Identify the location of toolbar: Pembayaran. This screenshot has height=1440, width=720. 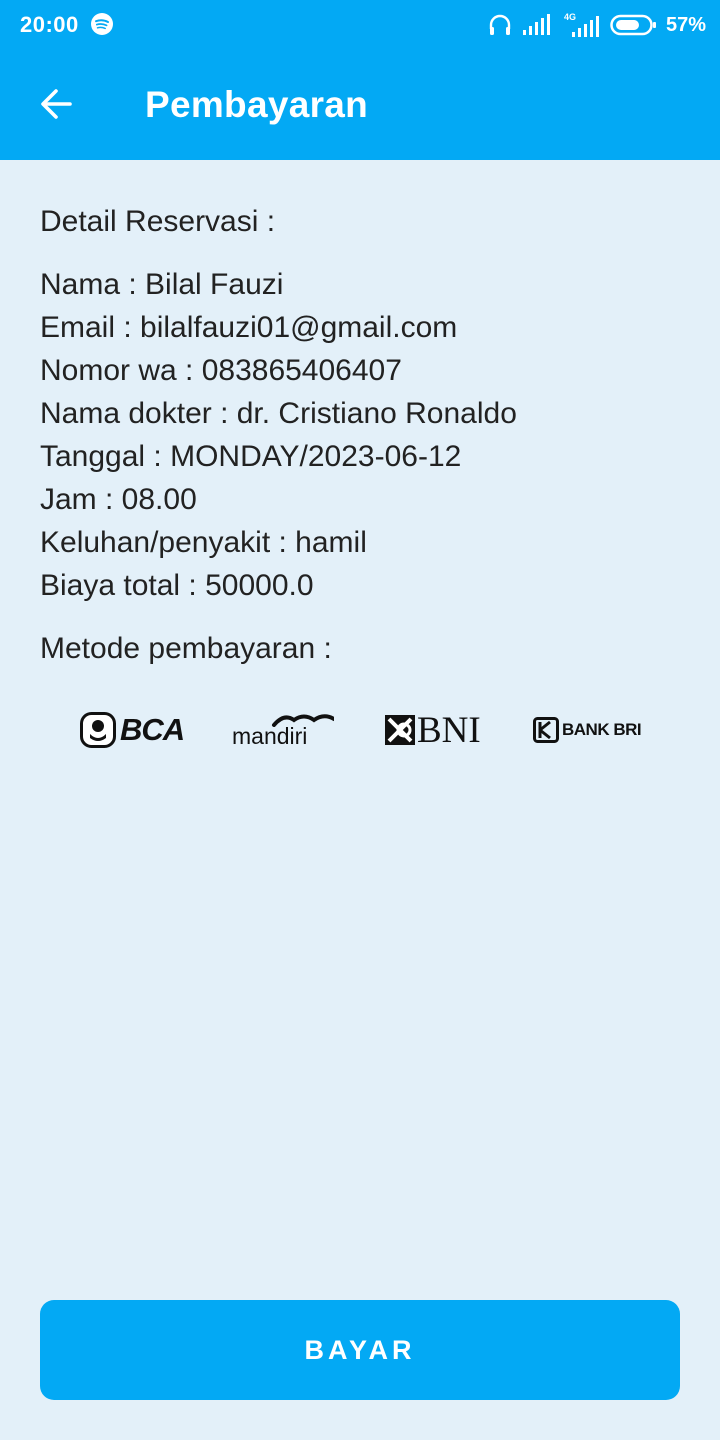
(360, 106).